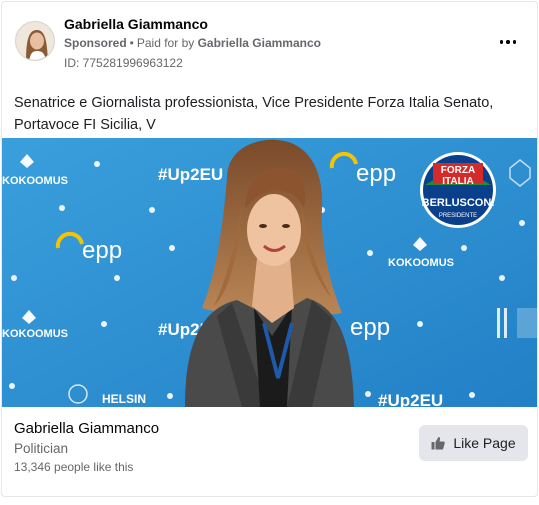 The height and width of the screenshot is (505, 539). What do you see at coordinates (458, 190) in the screenshot?
I see `forza-italia-logo: FORZA ITALIA BERLUSCONI PRESIDENTE` at bounding box center [458, 190].